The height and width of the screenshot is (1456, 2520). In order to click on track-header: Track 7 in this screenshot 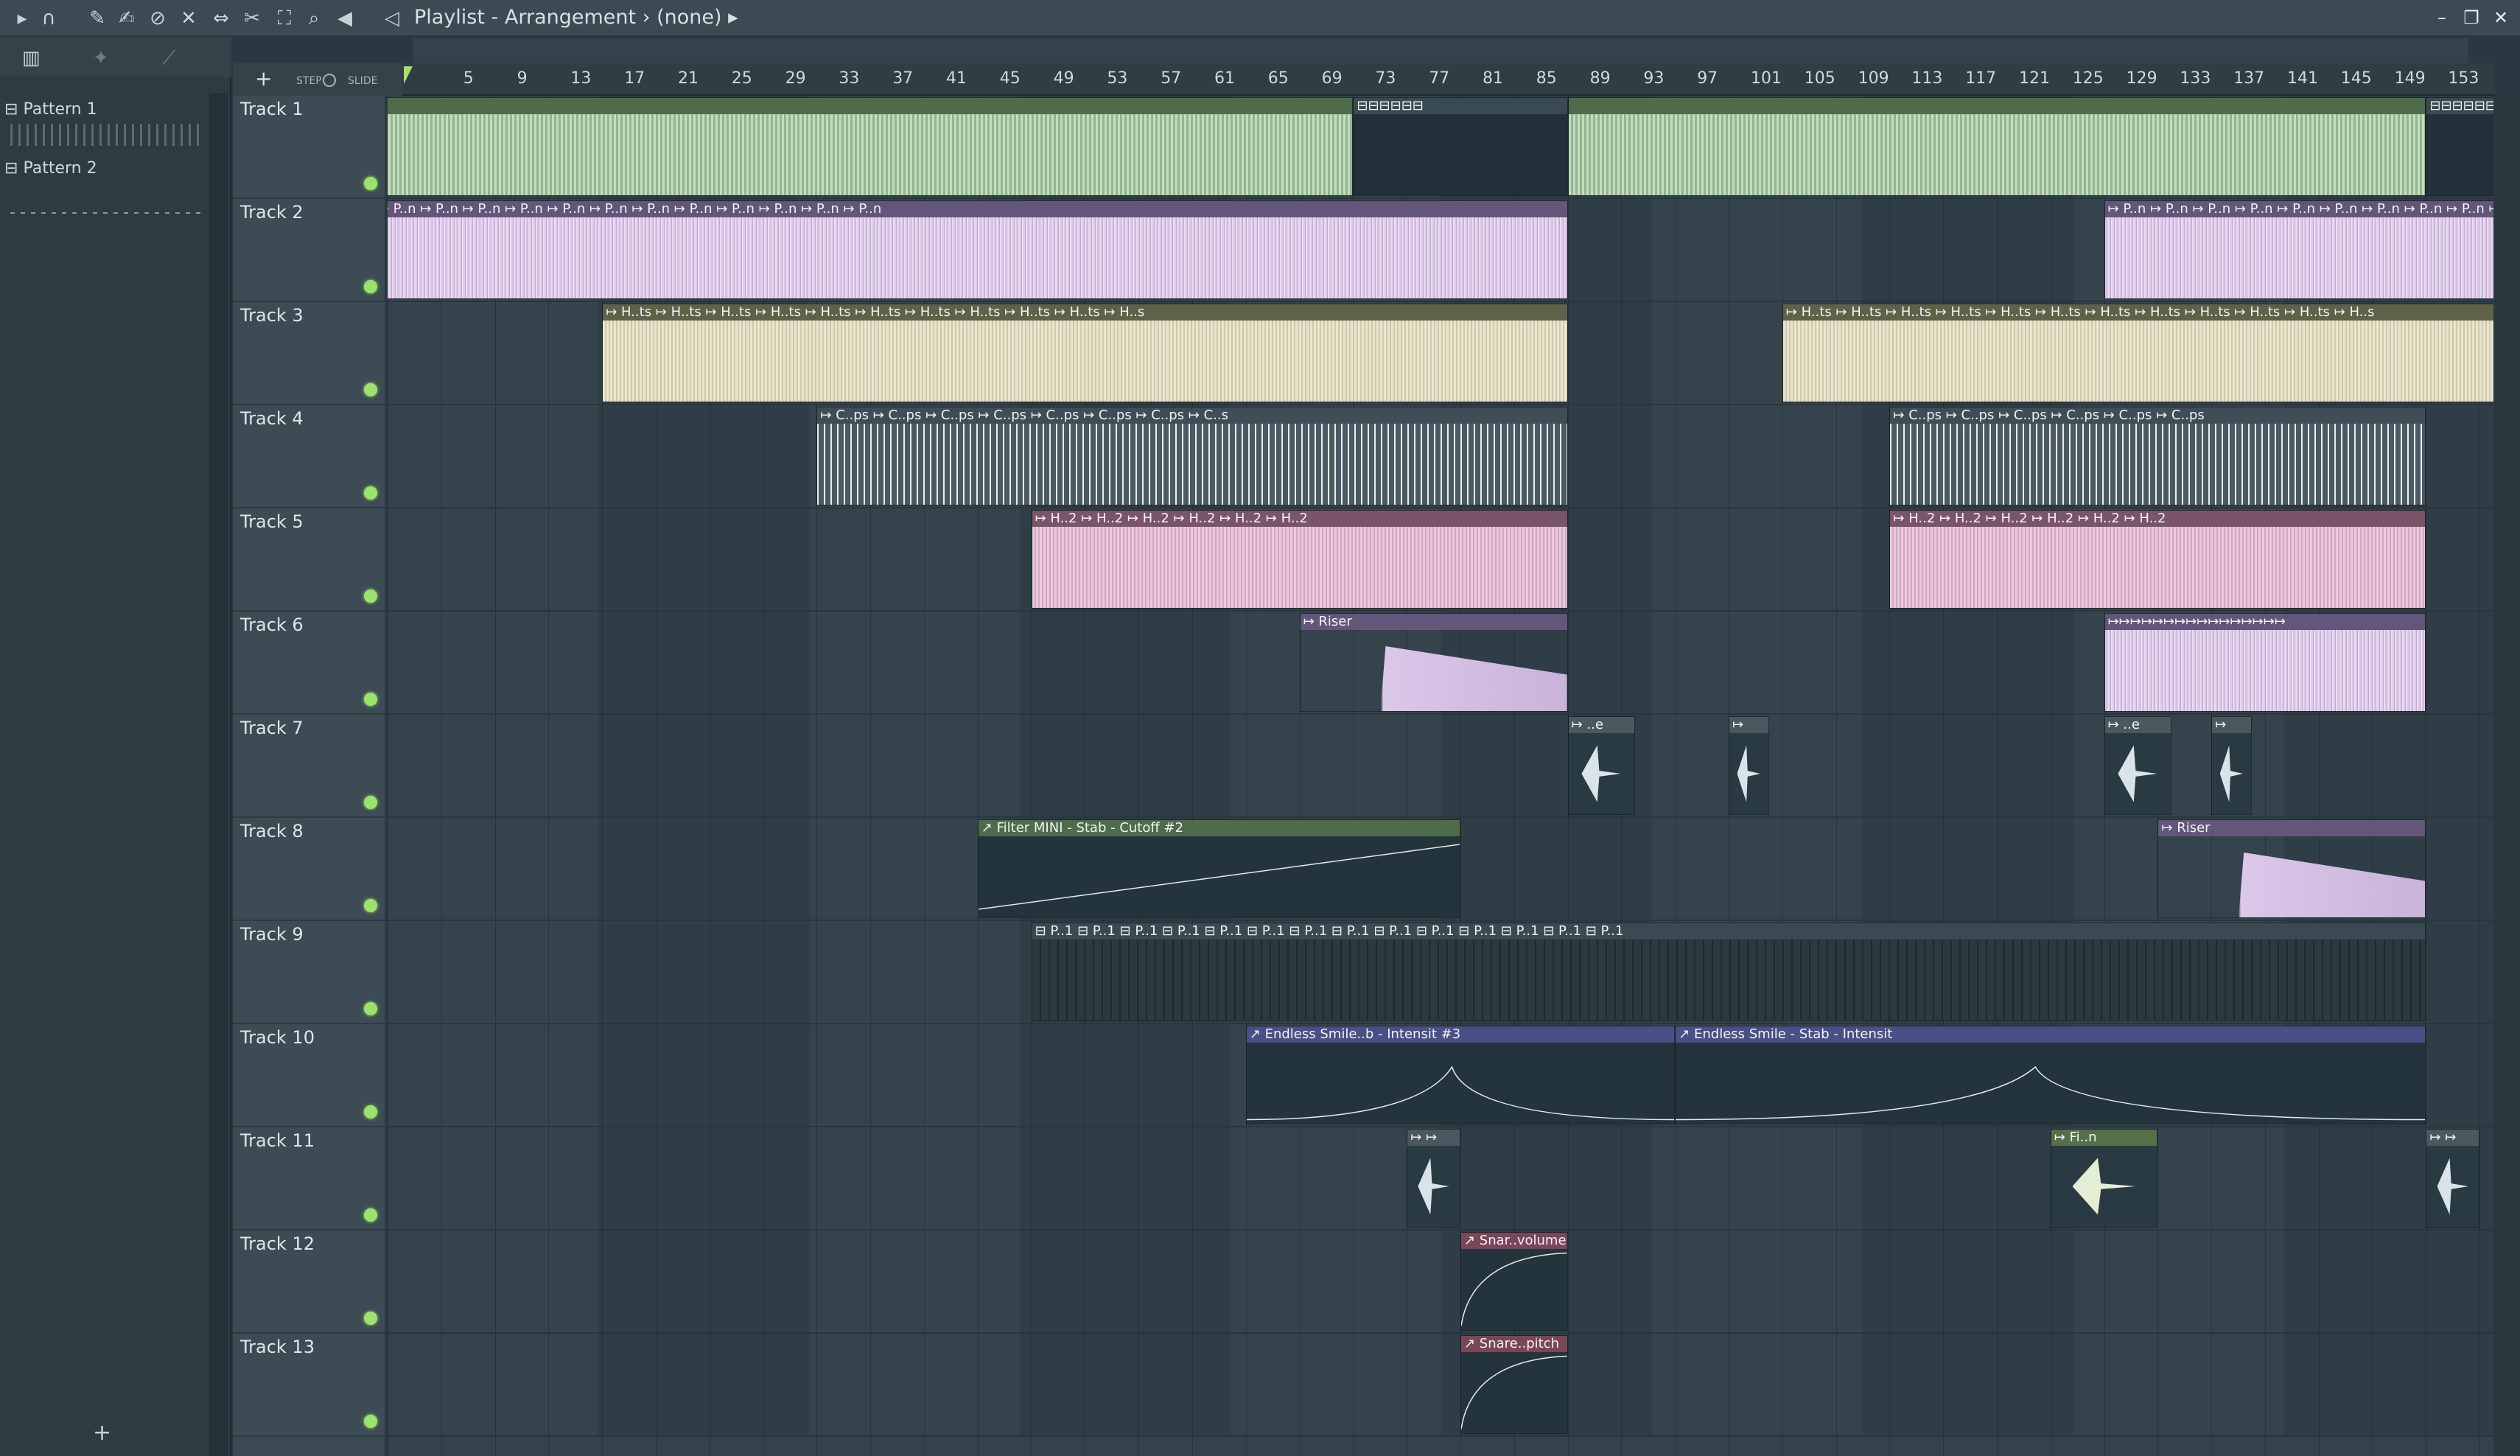, I will do `click(309, 766)`.